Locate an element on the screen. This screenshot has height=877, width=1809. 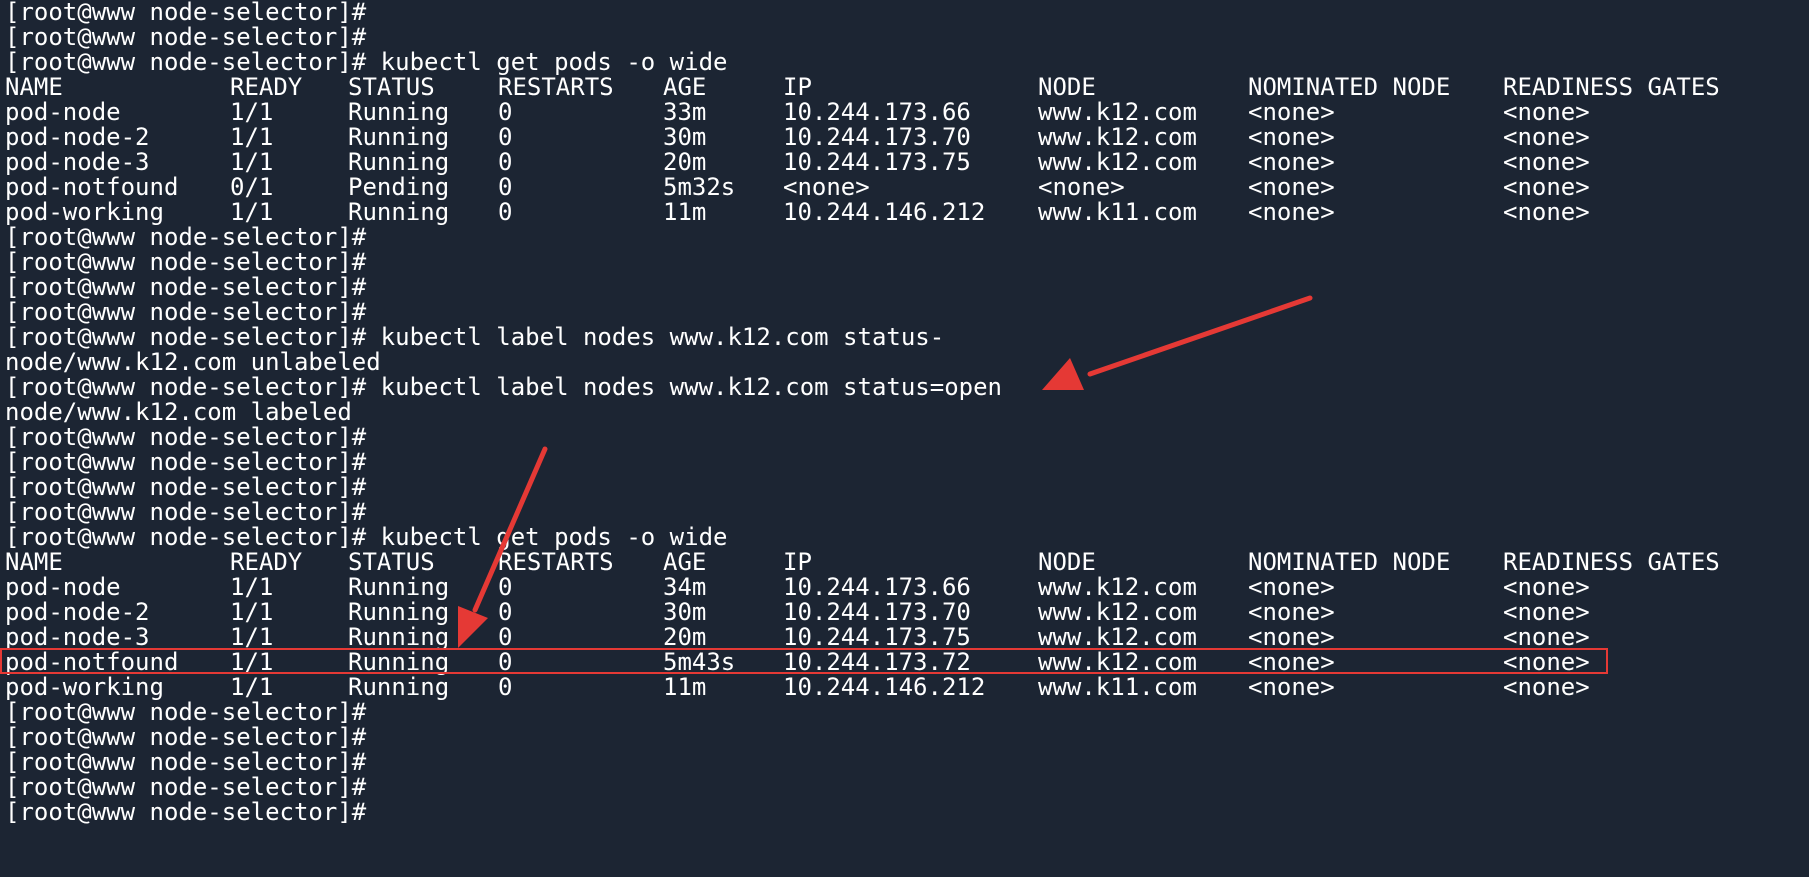
cell-node: www.k11.com is located at coordinates (1117, 212).